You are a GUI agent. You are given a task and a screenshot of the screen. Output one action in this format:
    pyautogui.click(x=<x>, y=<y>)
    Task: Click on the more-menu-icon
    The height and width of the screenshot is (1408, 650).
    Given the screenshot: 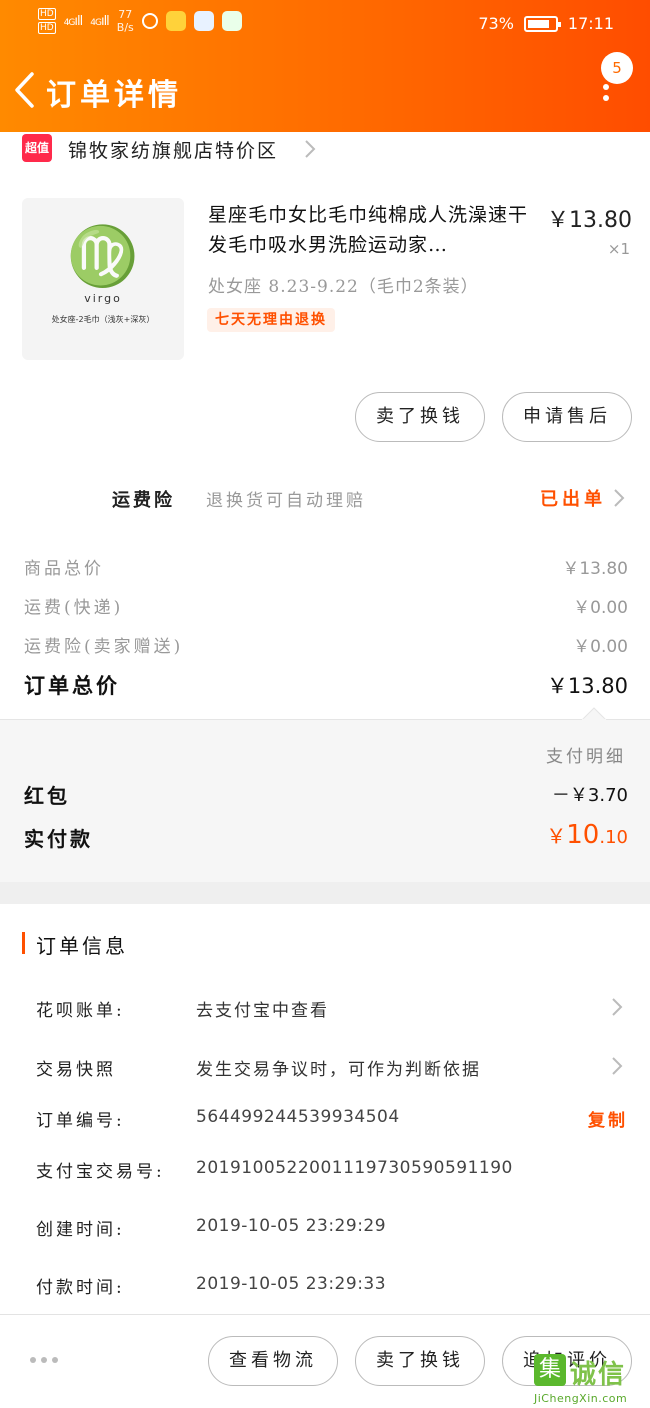 What is the action you would take?
    pyautogui.click(x=607, y=94)
    